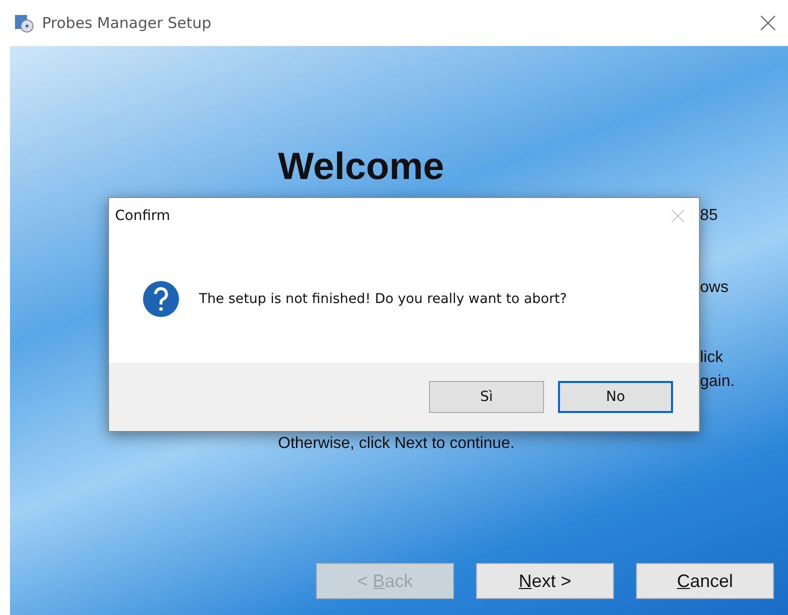  I want to click on body-text-fragment: gain., so click(718, 382).